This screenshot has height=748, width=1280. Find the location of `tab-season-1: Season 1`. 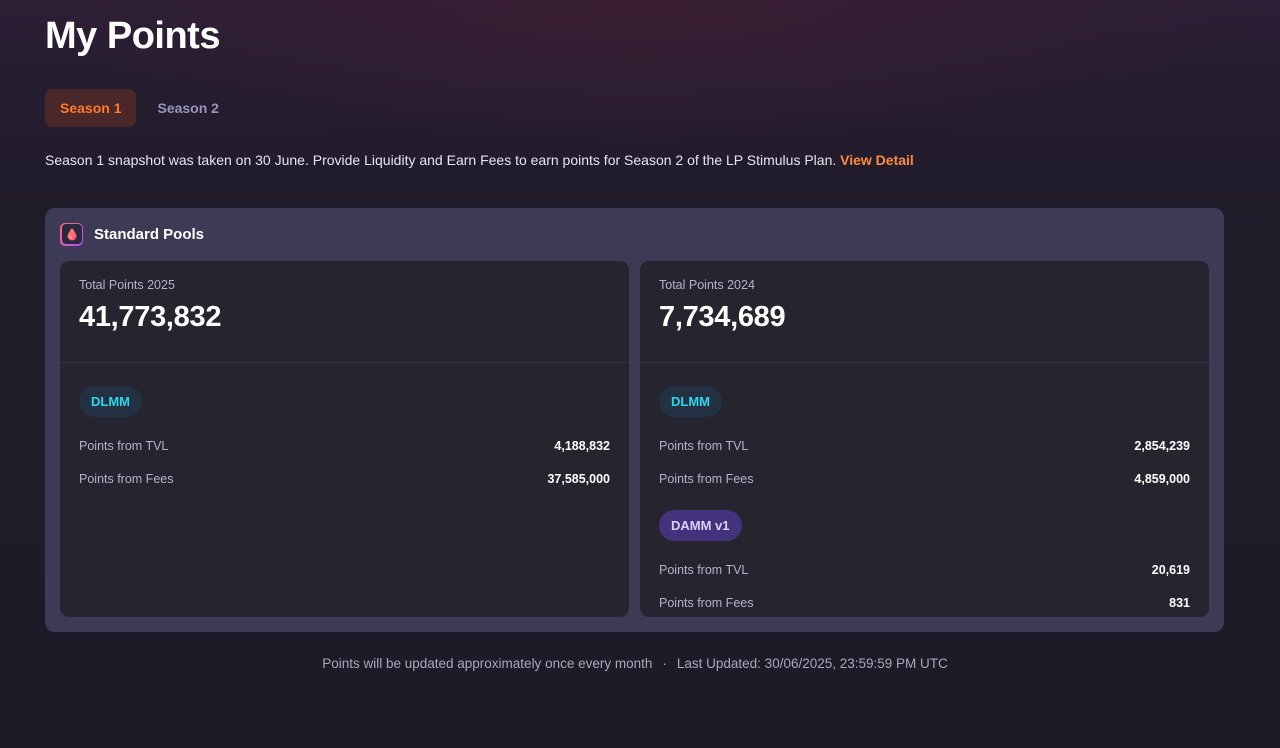

tab-season-1: Season 1 is located at coordinates (91, 108).